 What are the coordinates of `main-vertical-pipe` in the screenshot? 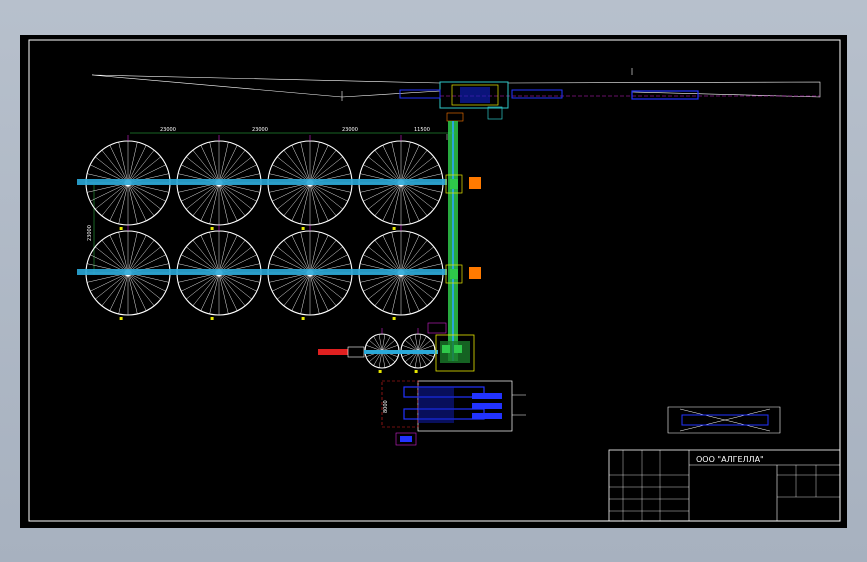 It's located at (452, 241).